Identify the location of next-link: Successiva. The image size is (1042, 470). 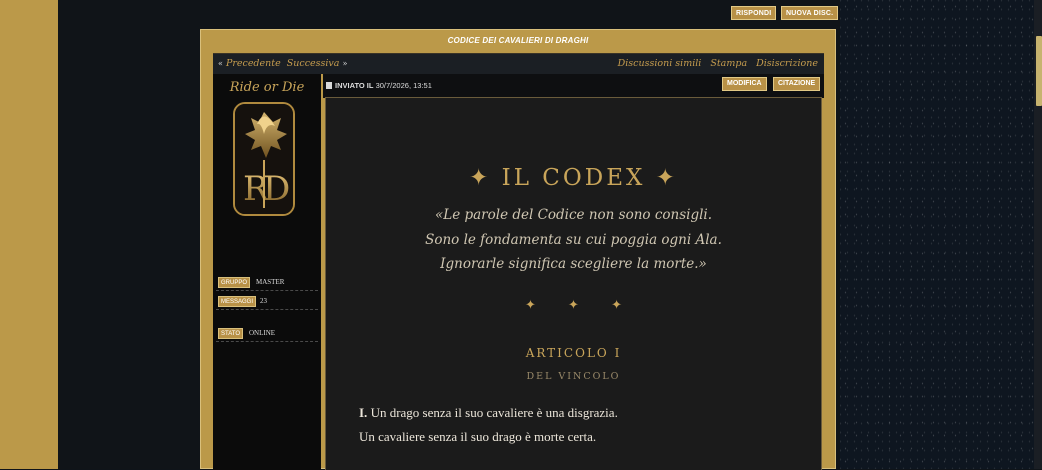
(313, 63).